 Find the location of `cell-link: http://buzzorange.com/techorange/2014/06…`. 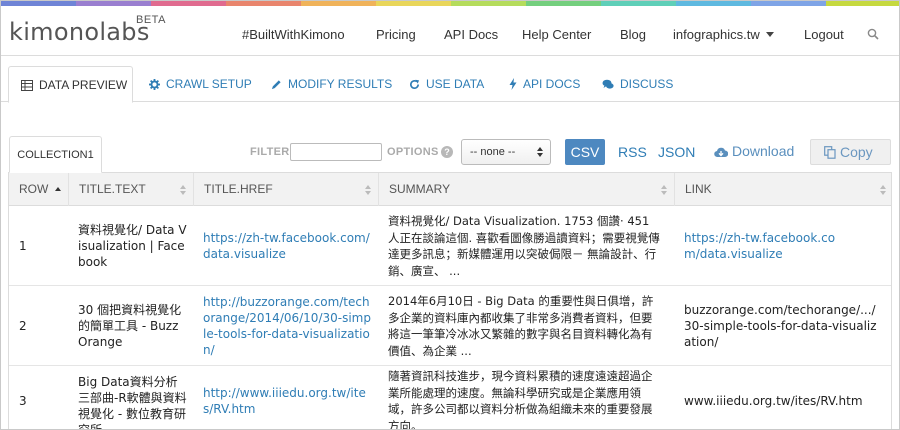

cell-link: http://buzzorange.com/techorange/2014/06… is located at coordinates (287, 326).